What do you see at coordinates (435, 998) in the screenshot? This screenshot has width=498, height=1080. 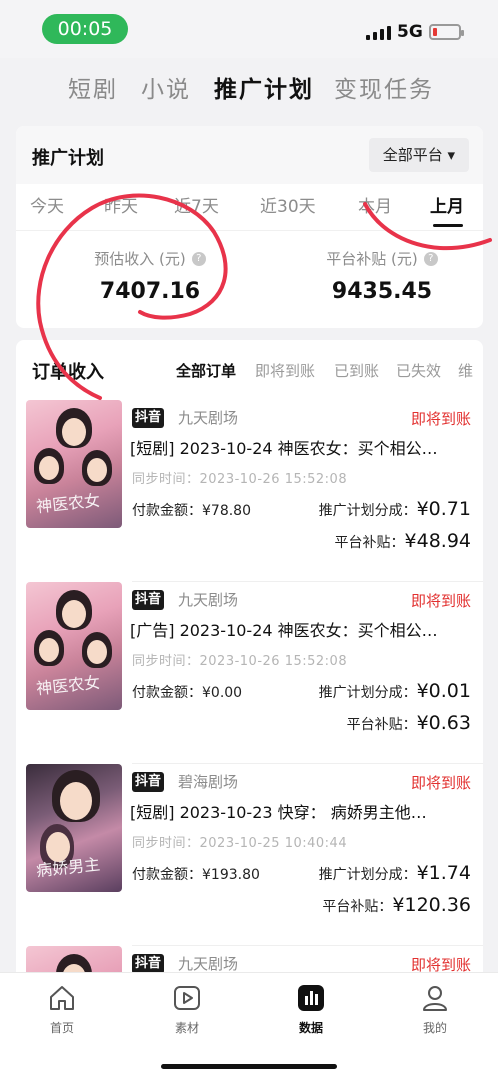 I see `person-icon` at bounding box center [435, 998].